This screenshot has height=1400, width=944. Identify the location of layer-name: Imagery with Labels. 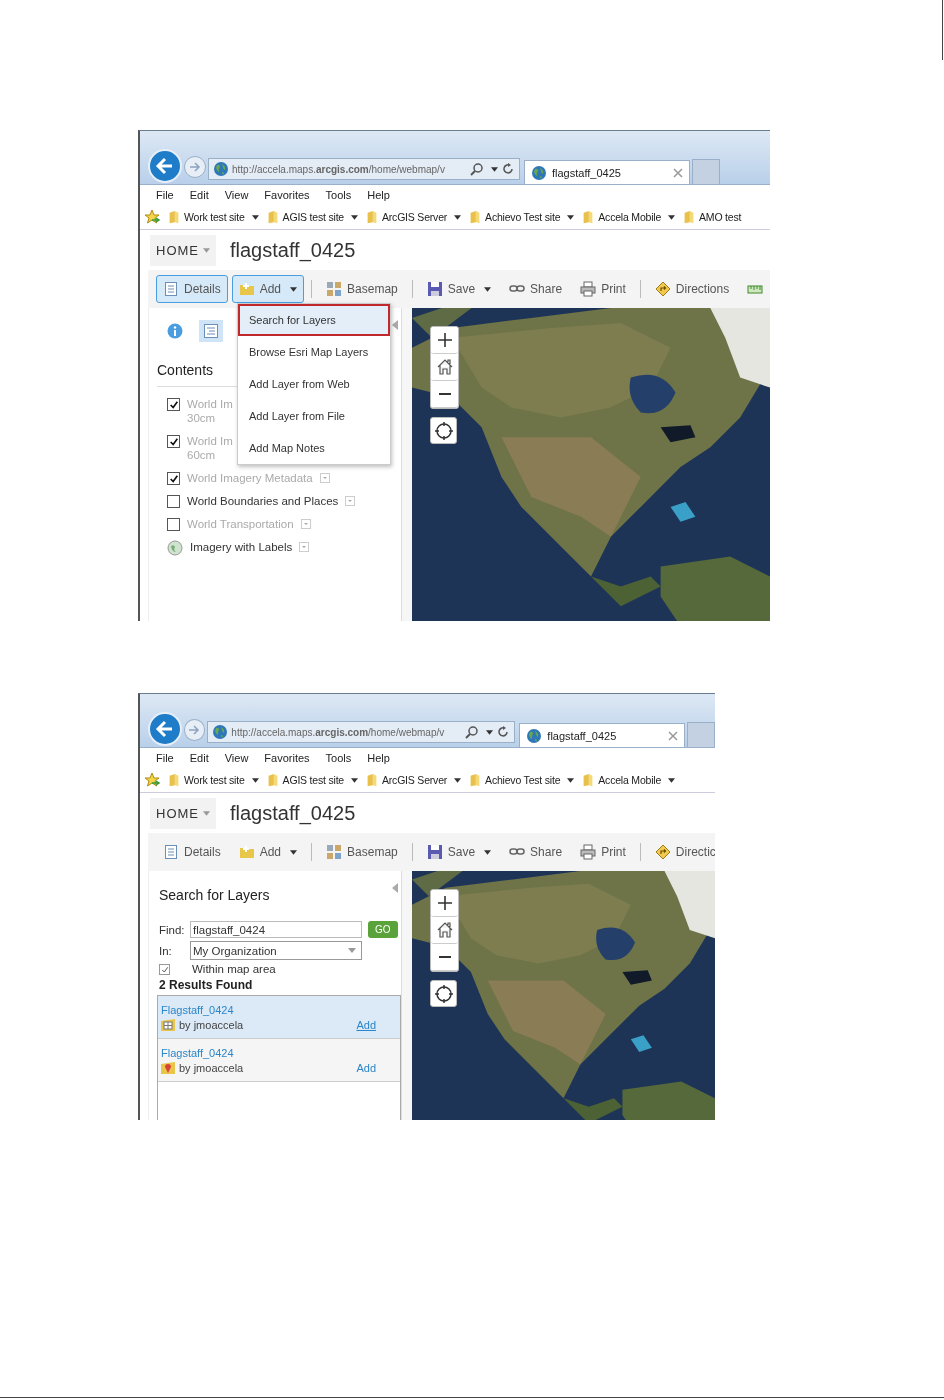
(241, 547).